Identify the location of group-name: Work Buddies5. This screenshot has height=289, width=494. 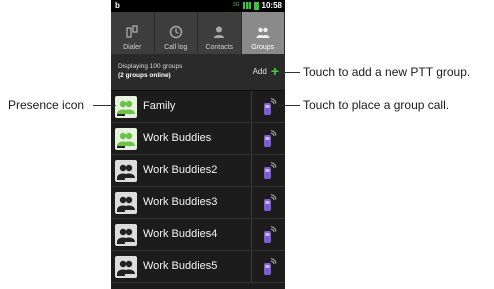
(180, 266).